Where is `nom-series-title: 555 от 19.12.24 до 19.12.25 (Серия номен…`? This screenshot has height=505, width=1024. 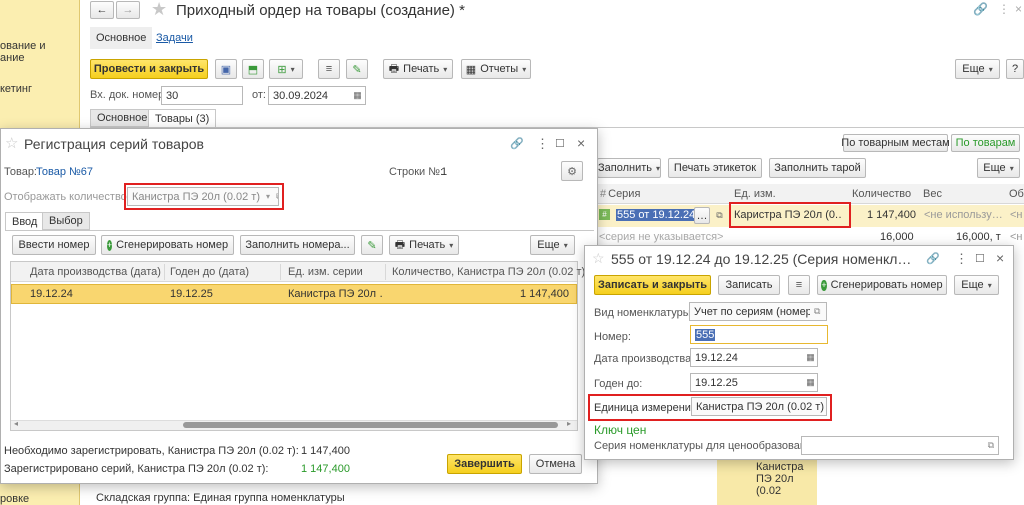
nom-series-title: 555 от 19.12.24 до 19.12.25 (Серия номен… is located at coordinates (761, 259).